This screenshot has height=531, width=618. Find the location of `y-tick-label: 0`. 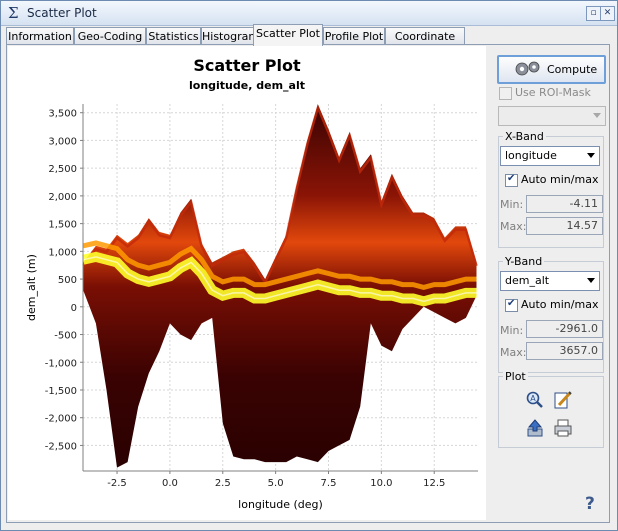

y-tick-label: 0 is located at coordinates (74, 308).